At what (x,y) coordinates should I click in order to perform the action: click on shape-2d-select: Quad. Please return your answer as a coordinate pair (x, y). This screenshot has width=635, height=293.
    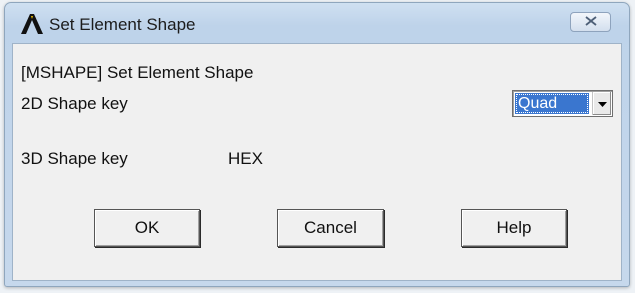
    Looking at the image, I should click on (562, 103).